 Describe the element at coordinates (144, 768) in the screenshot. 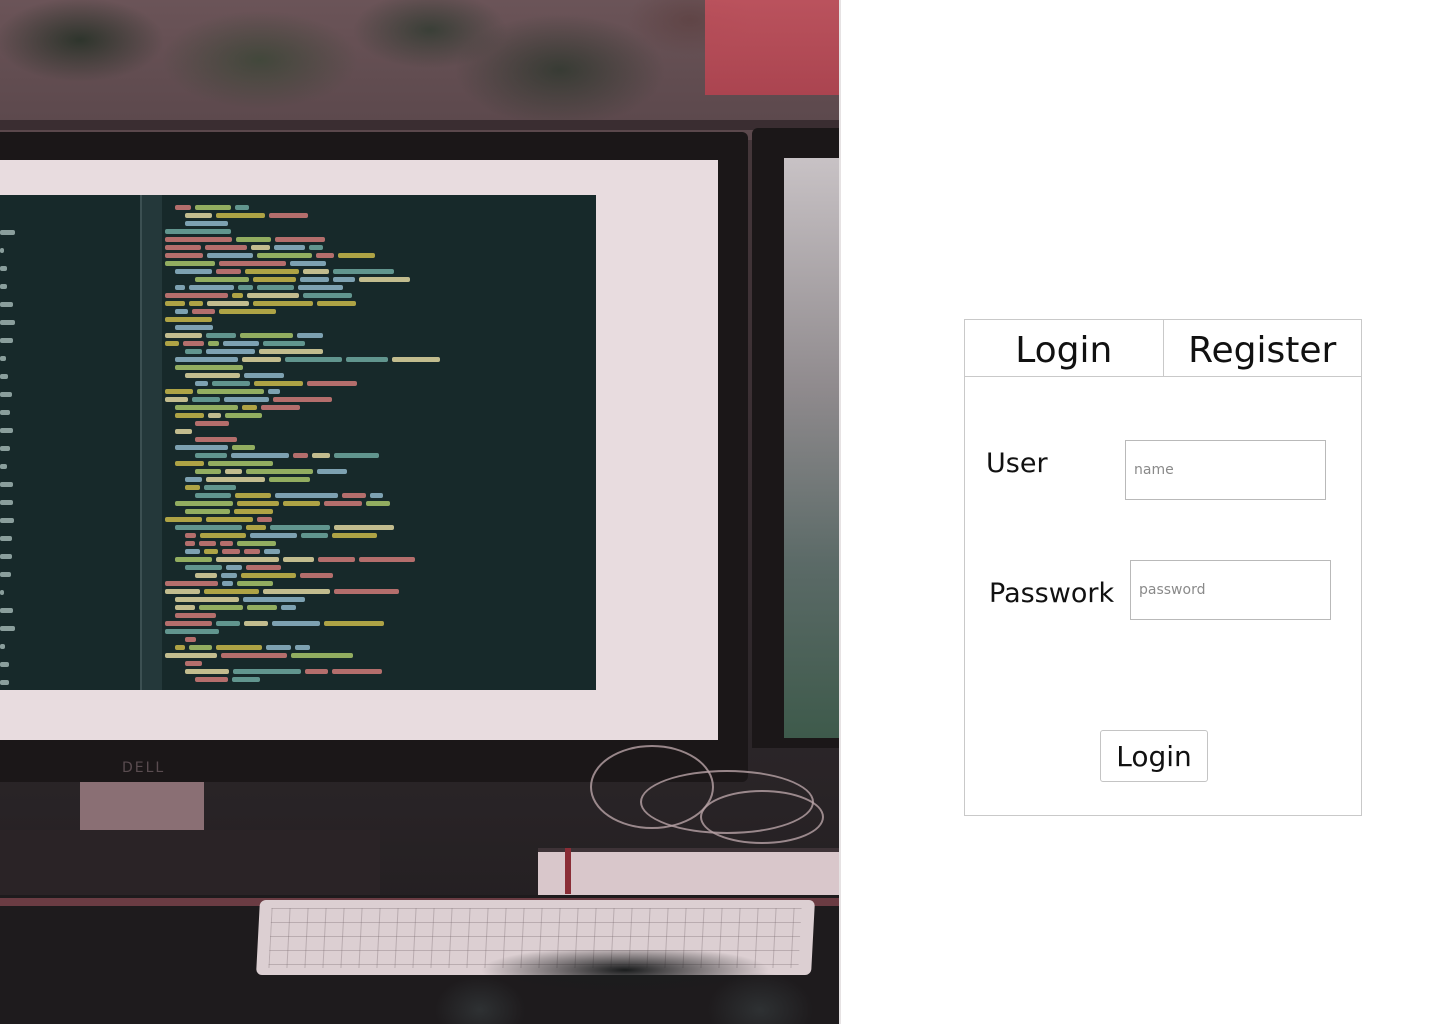

I see `monitor-logo: DELL` at that location.